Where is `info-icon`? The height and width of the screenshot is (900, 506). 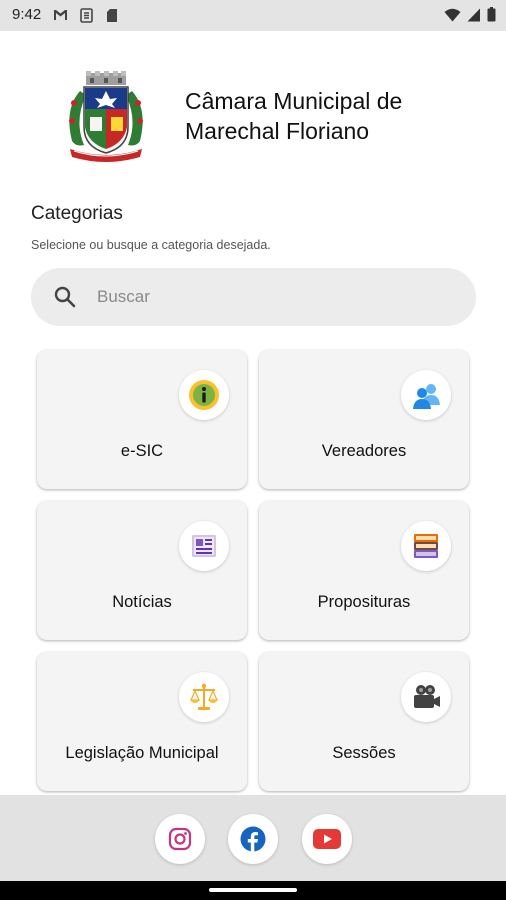 info-icon is located at coordinates (204, 395).